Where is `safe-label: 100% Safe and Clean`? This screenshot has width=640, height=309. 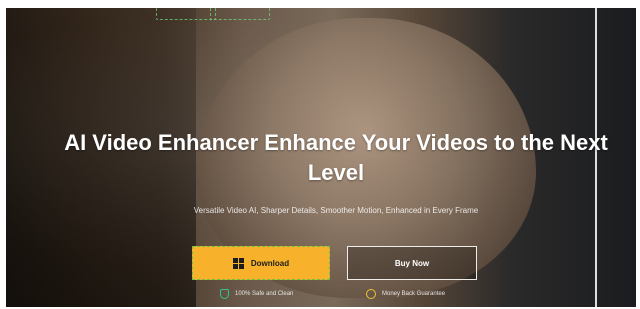
safe-label: 100% Safe and Clean is located at coordinates (264, 294).